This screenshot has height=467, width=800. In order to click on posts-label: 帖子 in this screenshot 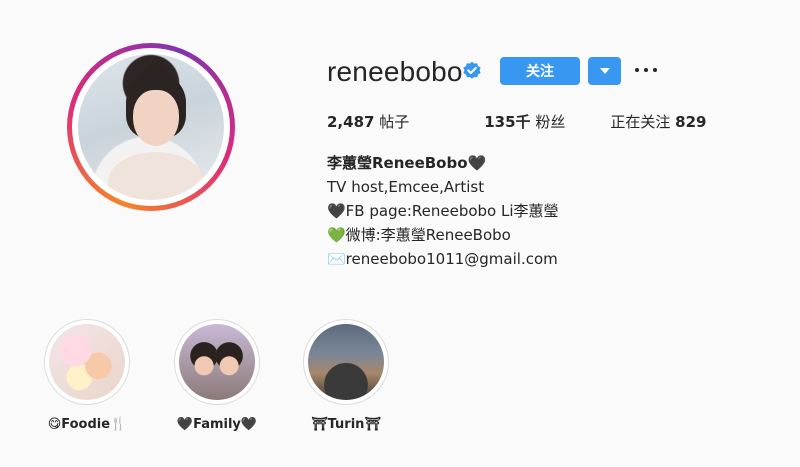, I will do `click(394, 122)`.